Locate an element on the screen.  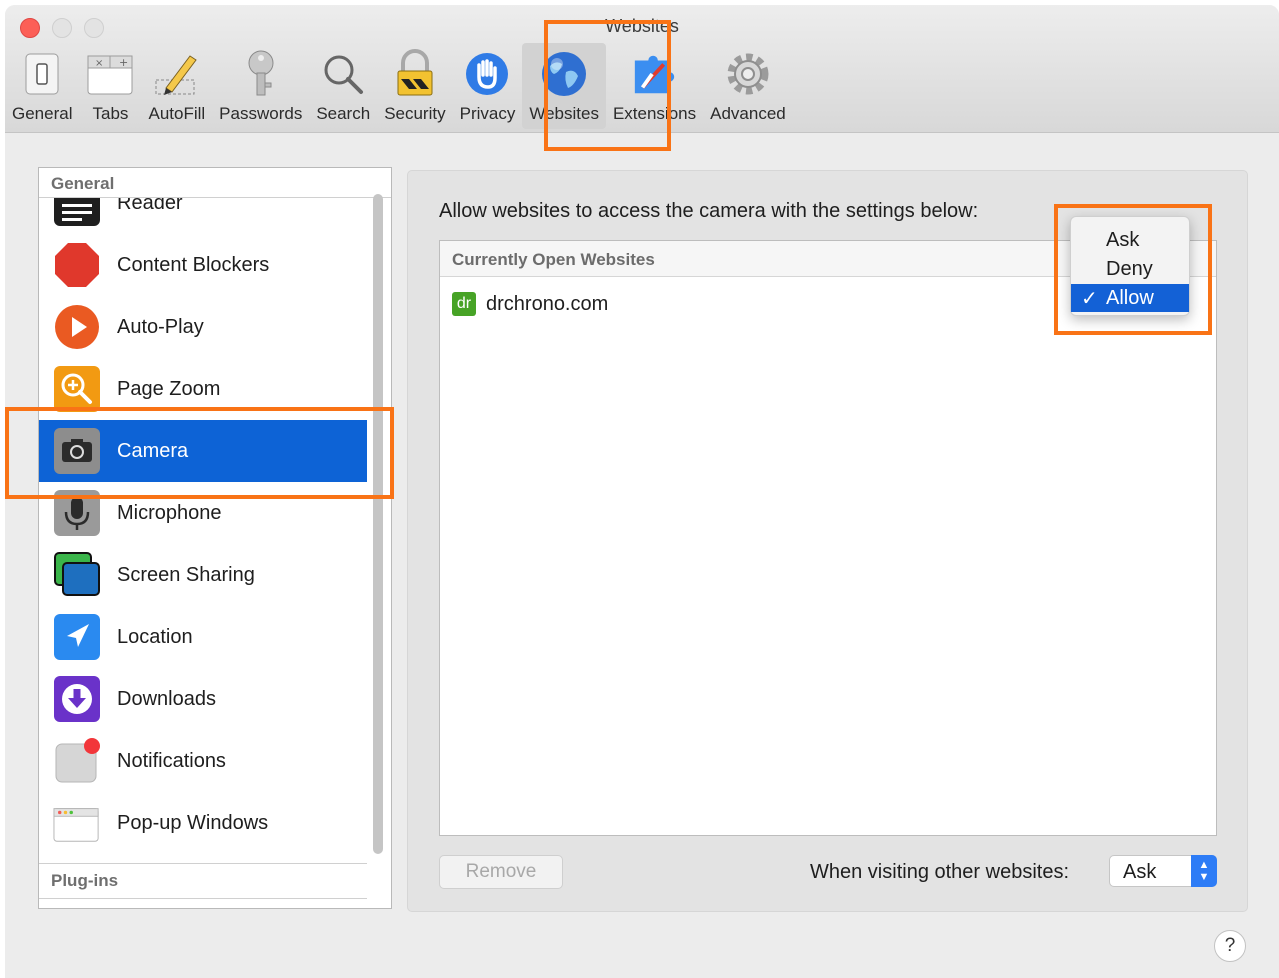
site-favicon-icon: dr is located at coordinates (464, 304).